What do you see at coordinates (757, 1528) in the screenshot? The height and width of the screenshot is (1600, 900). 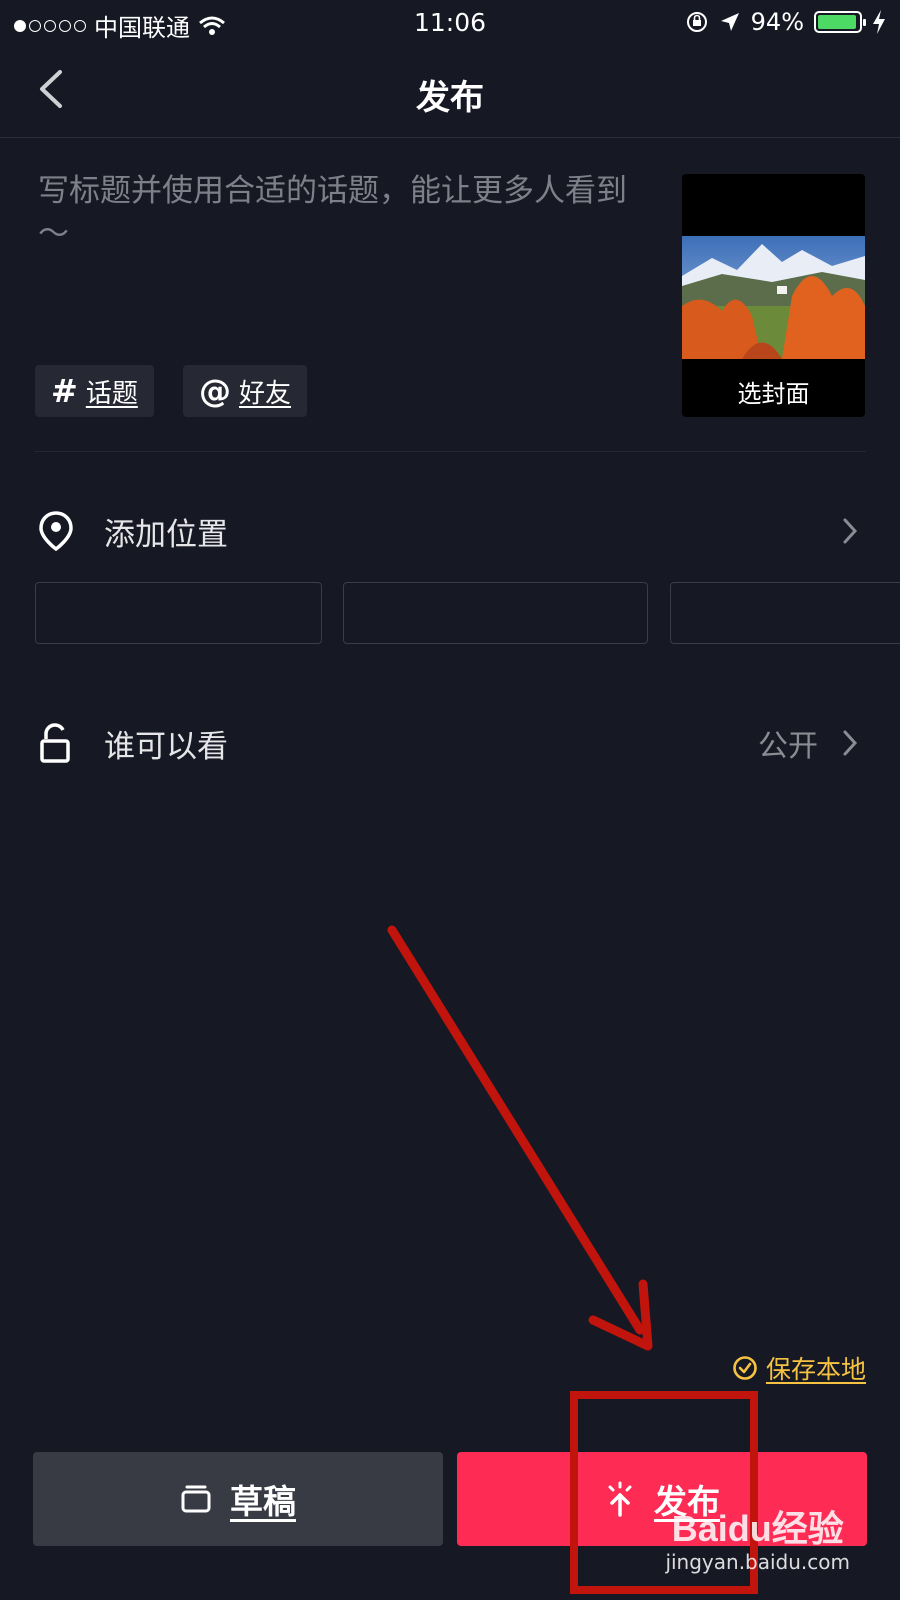 I see `watermark-logo: Baidu经验` at bounding box center [757, 1528].